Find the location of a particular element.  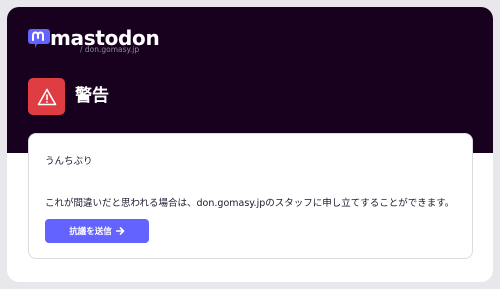

strike-message: うんちぶり is located at coordinates (69, 161).